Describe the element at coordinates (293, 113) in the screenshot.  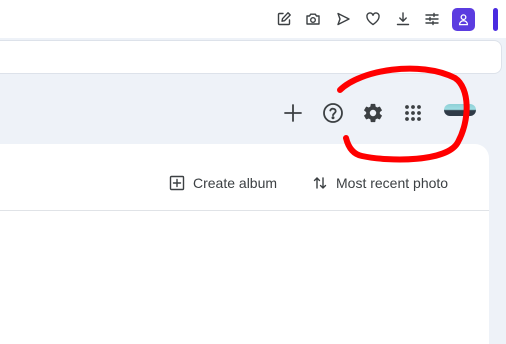
I see `add-icon` at that location.